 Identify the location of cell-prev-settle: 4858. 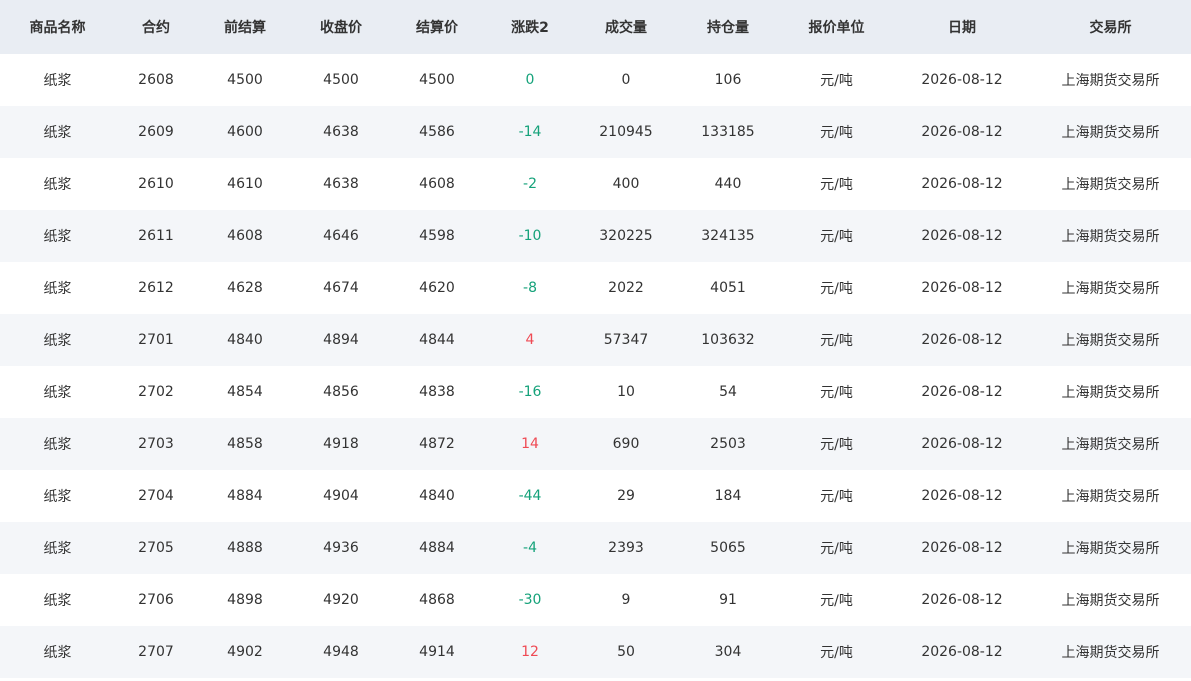
(245, 444).